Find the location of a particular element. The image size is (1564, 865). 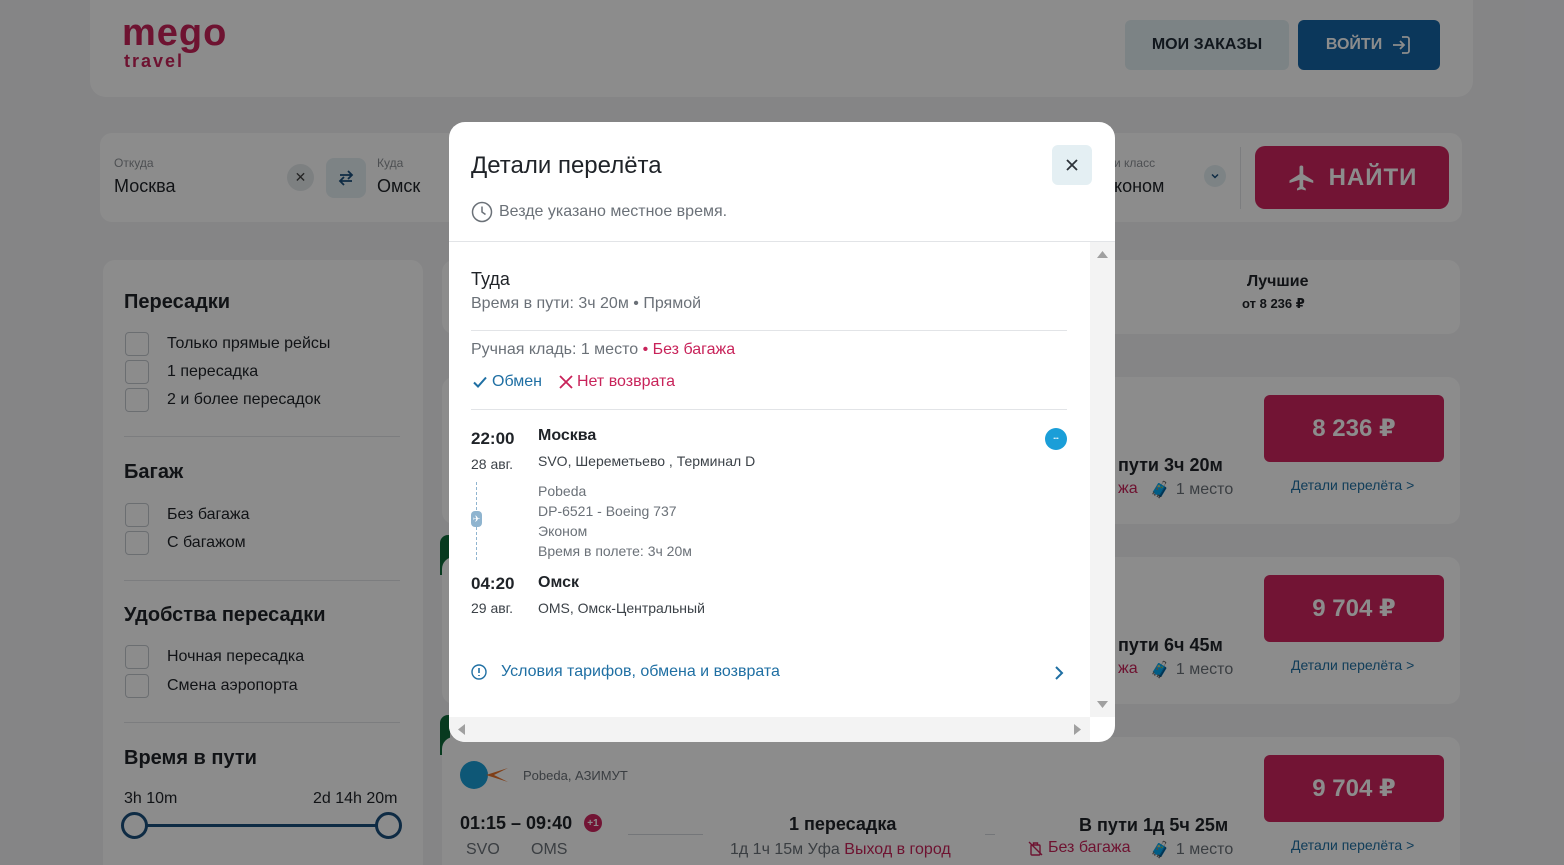

close-icon is located at coordinates (1072, 165).